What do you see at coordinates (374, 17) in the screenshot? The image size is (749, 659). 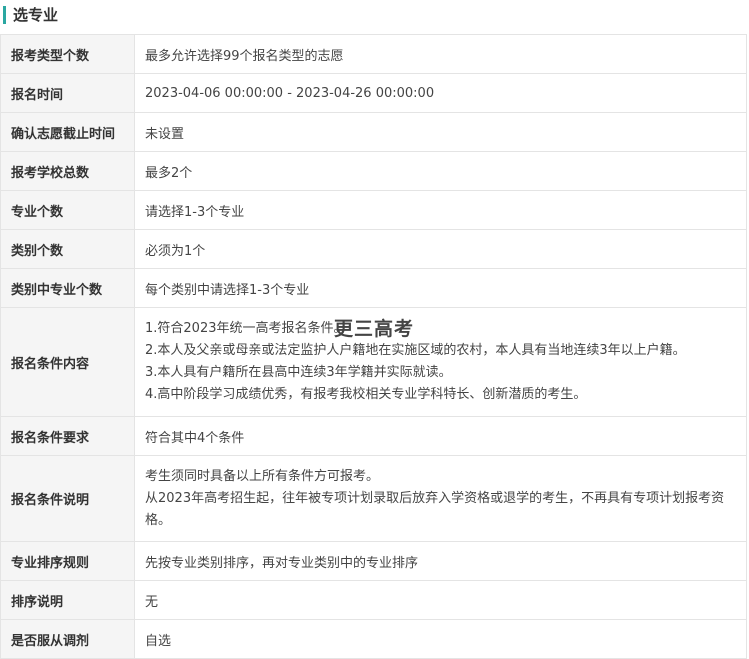 I see `section-header: 选专业` at bounding box center [374, 17].